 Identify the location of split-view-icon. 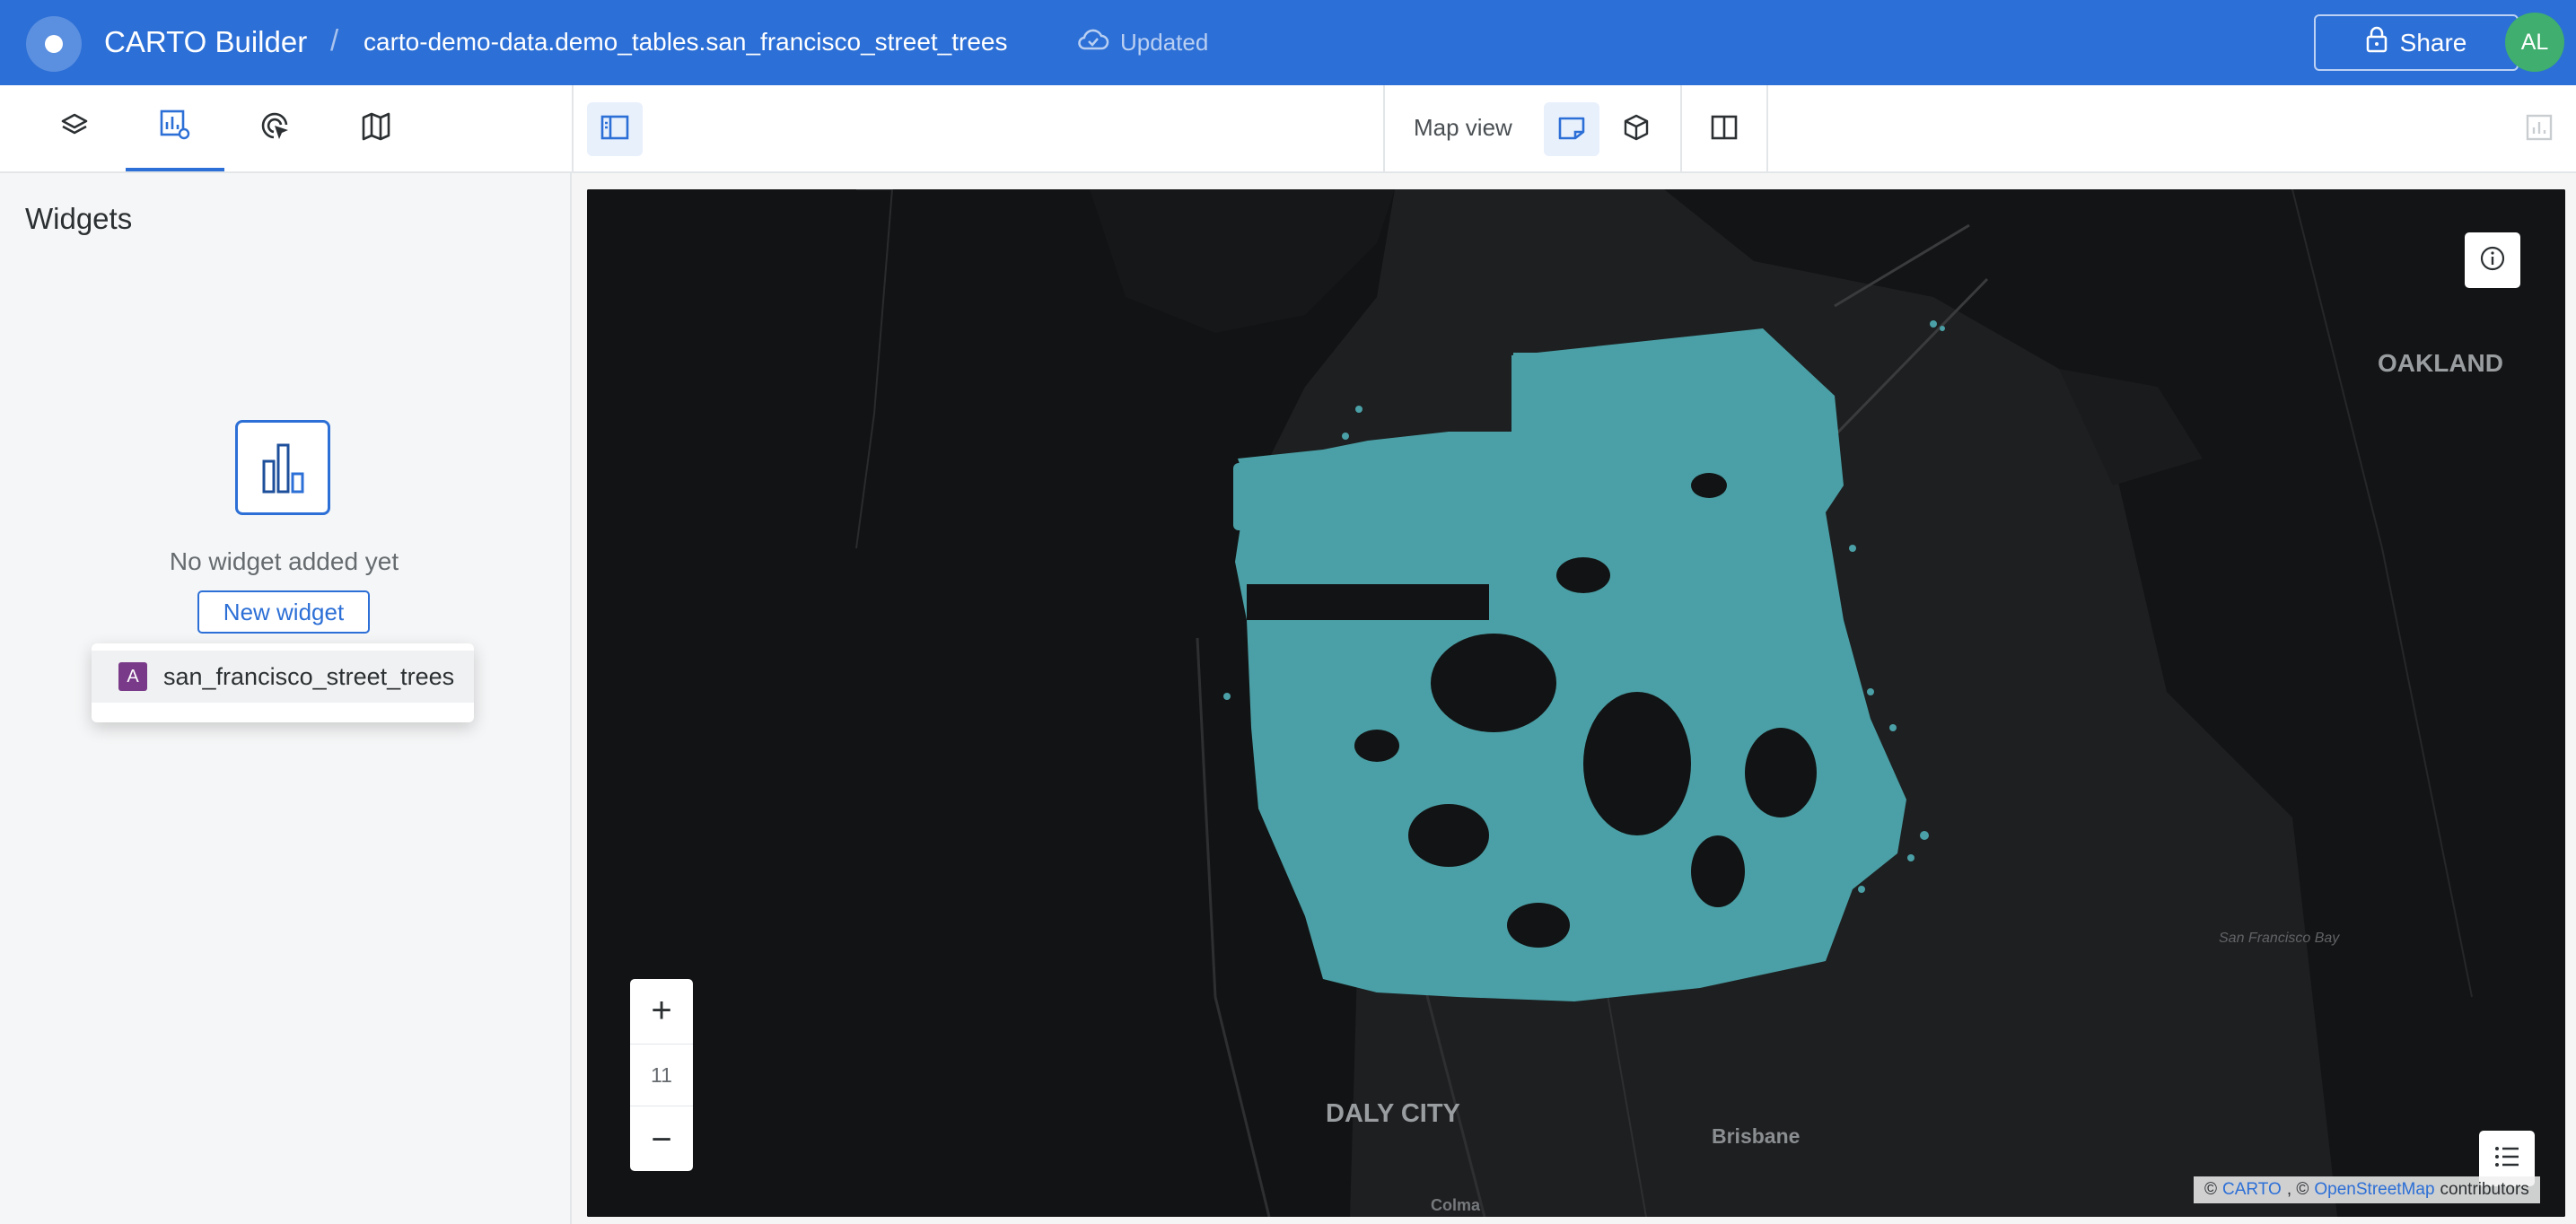
(1724, 129).